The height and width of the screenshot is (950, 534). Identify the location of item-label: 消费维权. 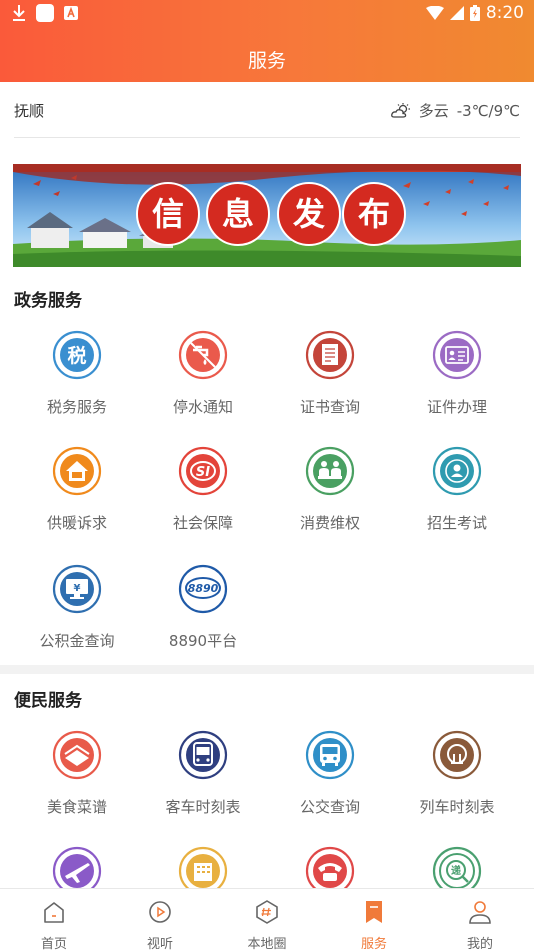
(329, 523).